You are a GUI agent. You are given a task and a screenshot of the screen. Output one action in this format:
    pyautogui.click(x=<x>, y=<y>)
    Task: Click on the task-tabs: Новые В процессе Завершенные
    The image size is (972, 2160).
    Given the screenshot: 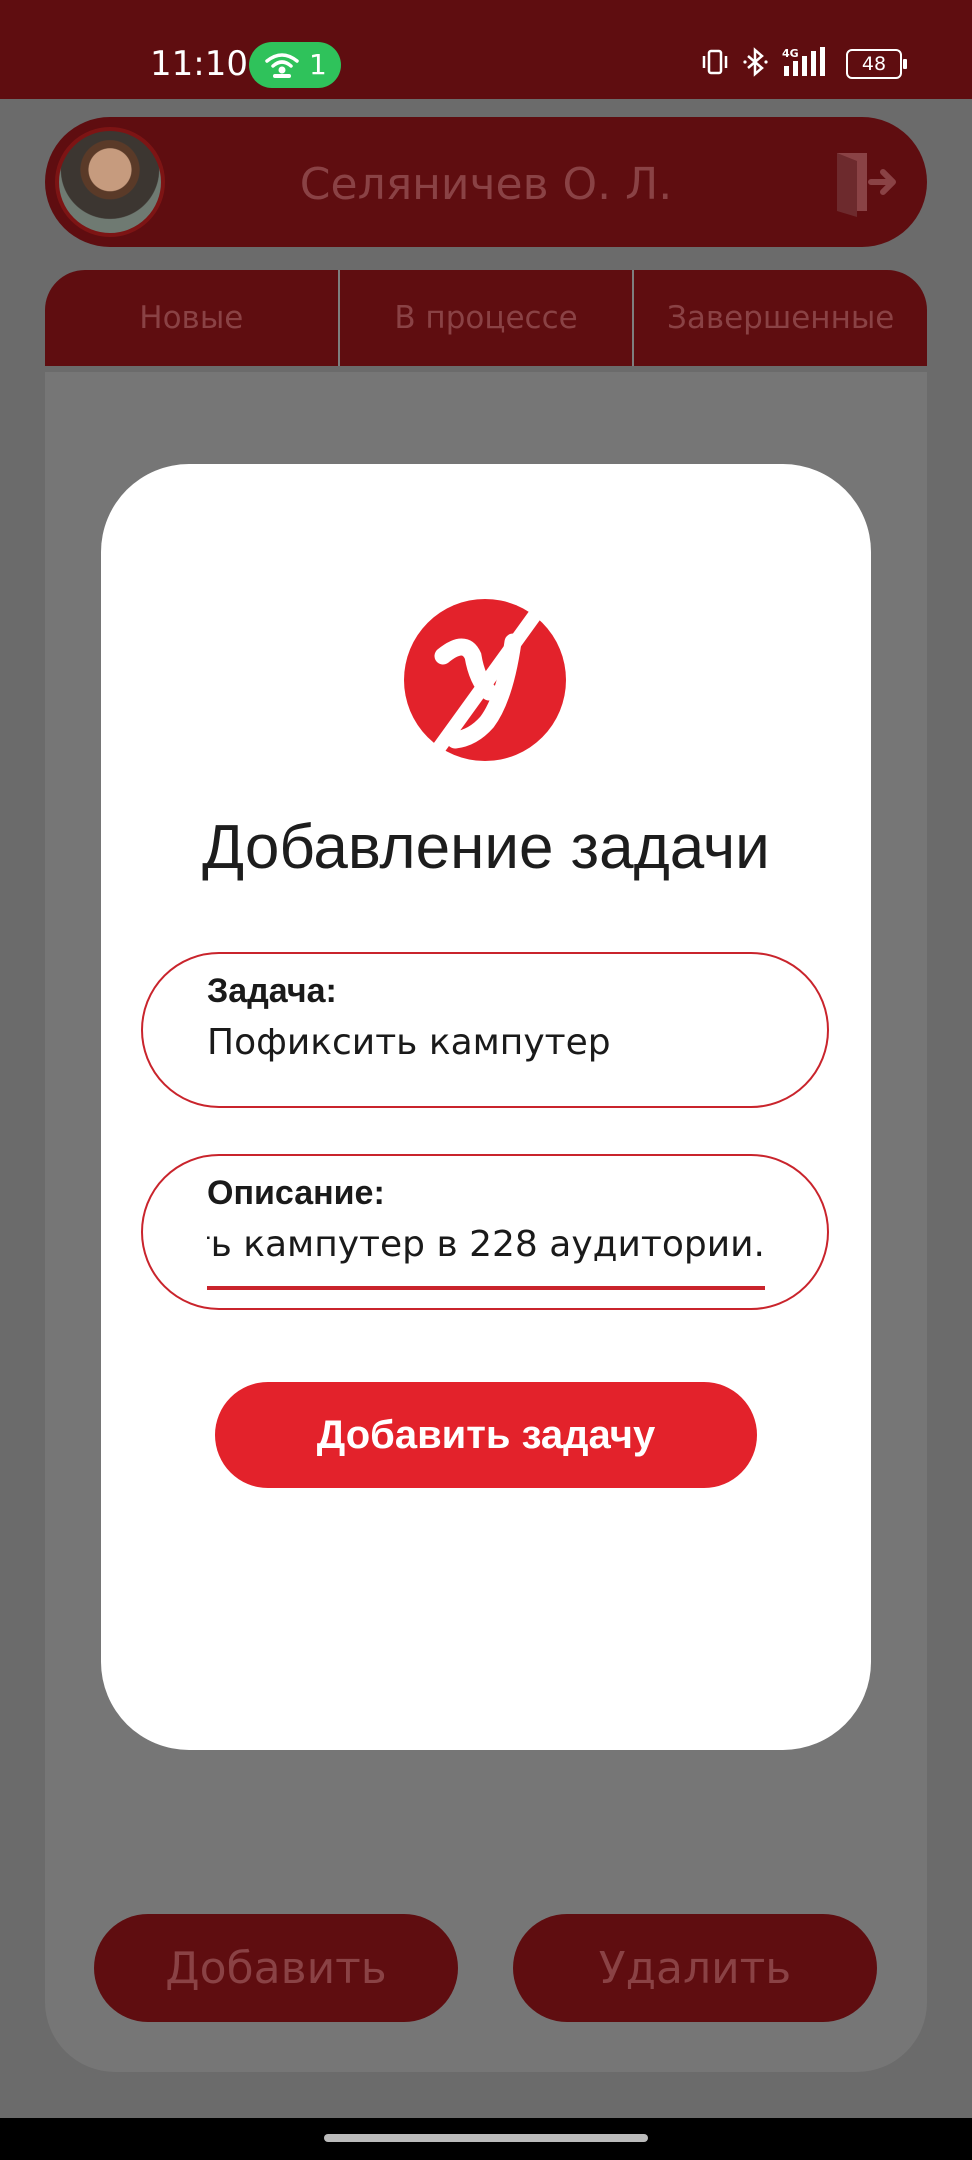 What is the action you would take?
    pyautogui.click(x=486, y=318)
    